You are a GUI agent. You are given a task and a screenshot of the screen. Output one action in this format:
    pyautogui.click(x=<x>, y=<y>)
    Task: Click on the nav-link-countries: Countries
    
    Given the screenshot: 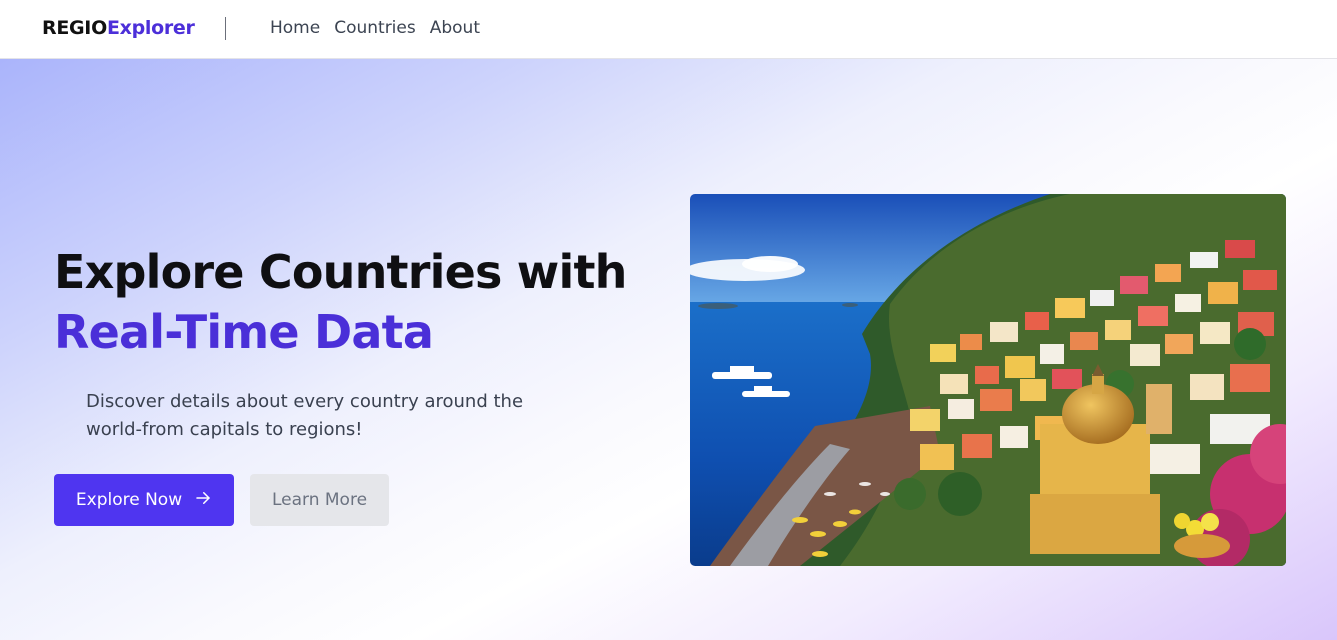 What is the action you would take?
    pyautogui.click(x=375, y=28)
    